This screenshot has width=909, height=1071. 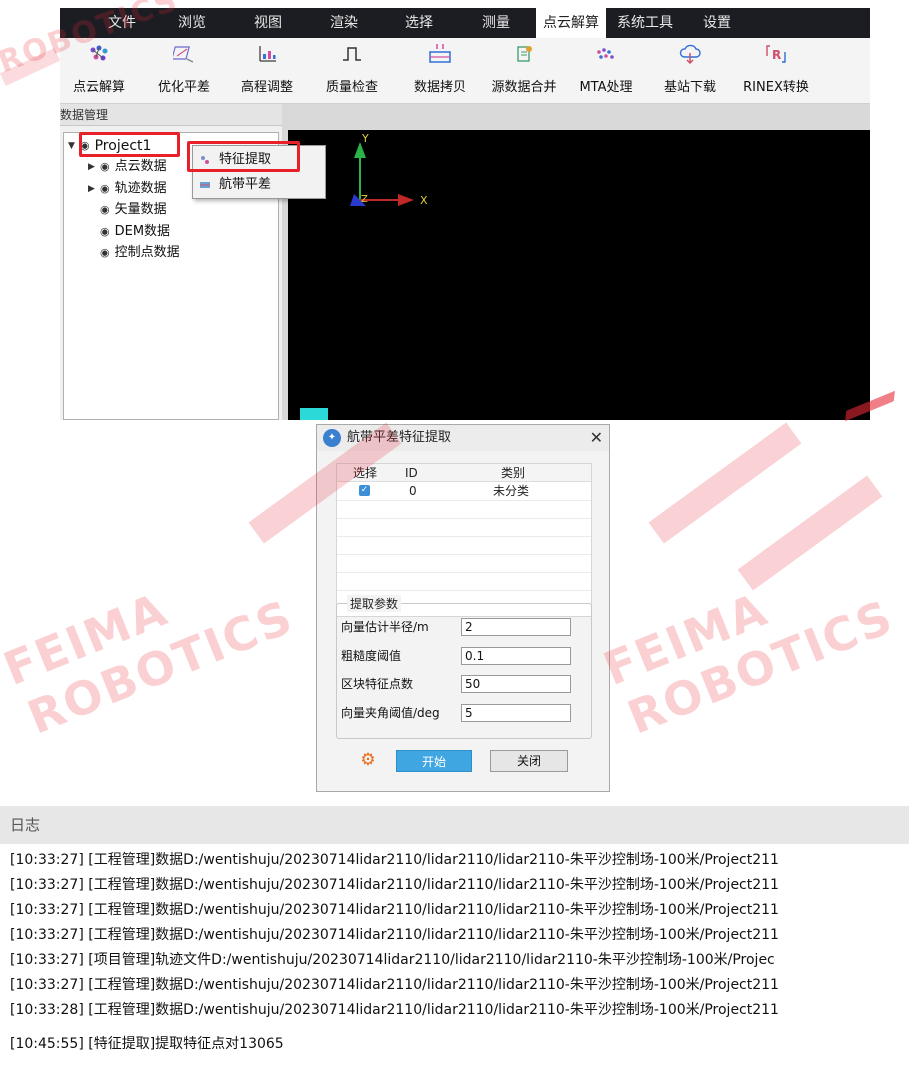 What do you see at coordinates (364, 490) in the screenshot?
I see `row-checkbox: ✓` at bounding box center [364, 490].